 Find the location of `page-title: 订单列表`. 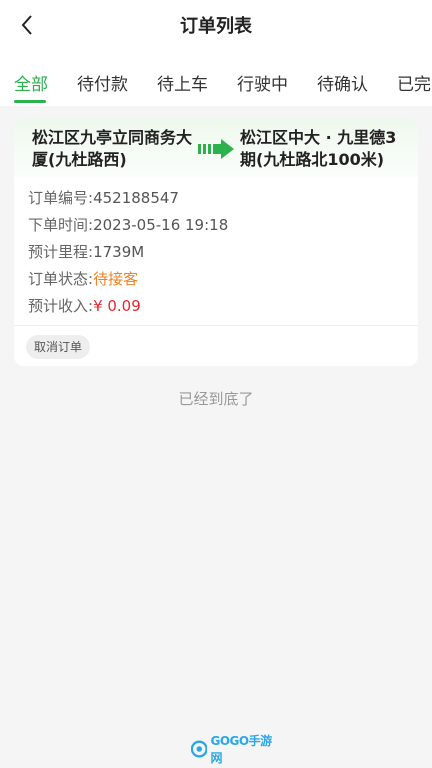

page-title: 订单列表 is located at coordinates (216, 26).